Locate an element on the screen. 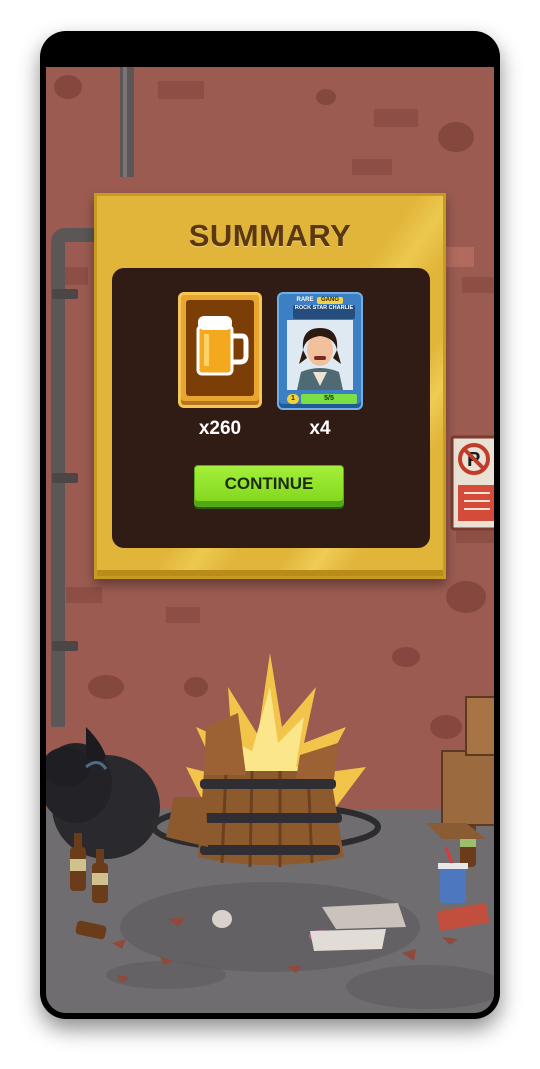  character-portrait is located at coordinates (320, 355).